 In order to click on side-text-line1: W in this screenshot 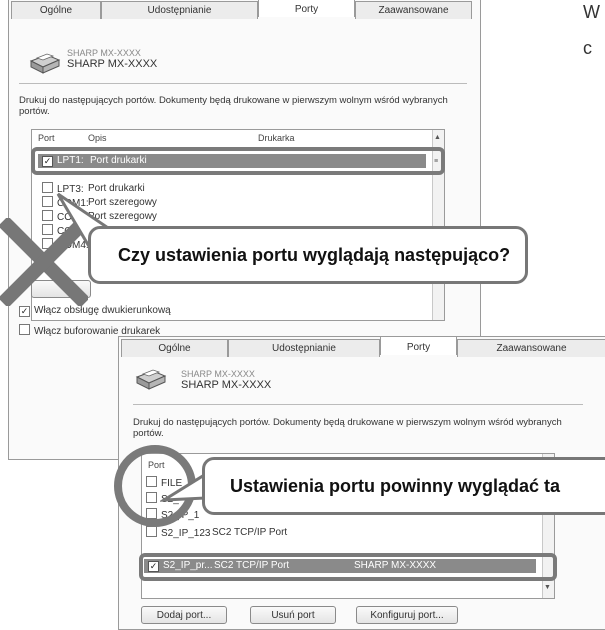, I will do `click(591, 12)`.